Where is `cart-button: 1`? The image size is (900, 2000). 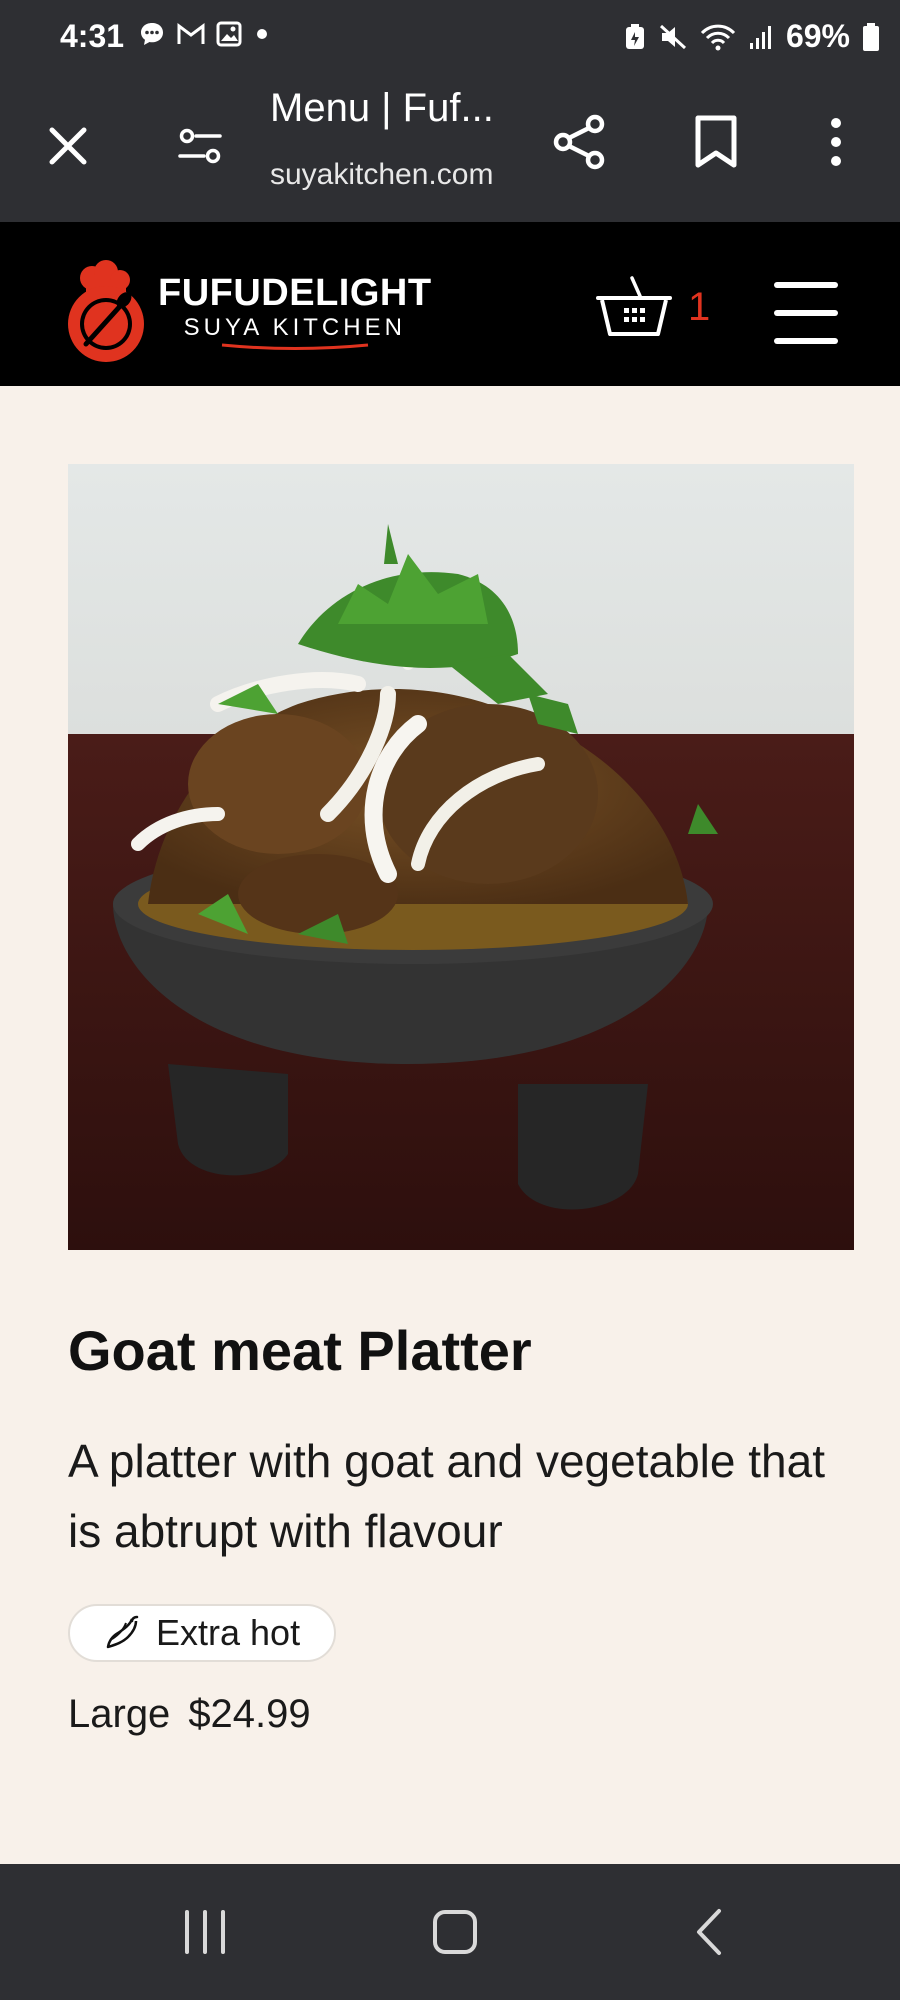
cart-button: 1 is located at coordinates (652, 307).